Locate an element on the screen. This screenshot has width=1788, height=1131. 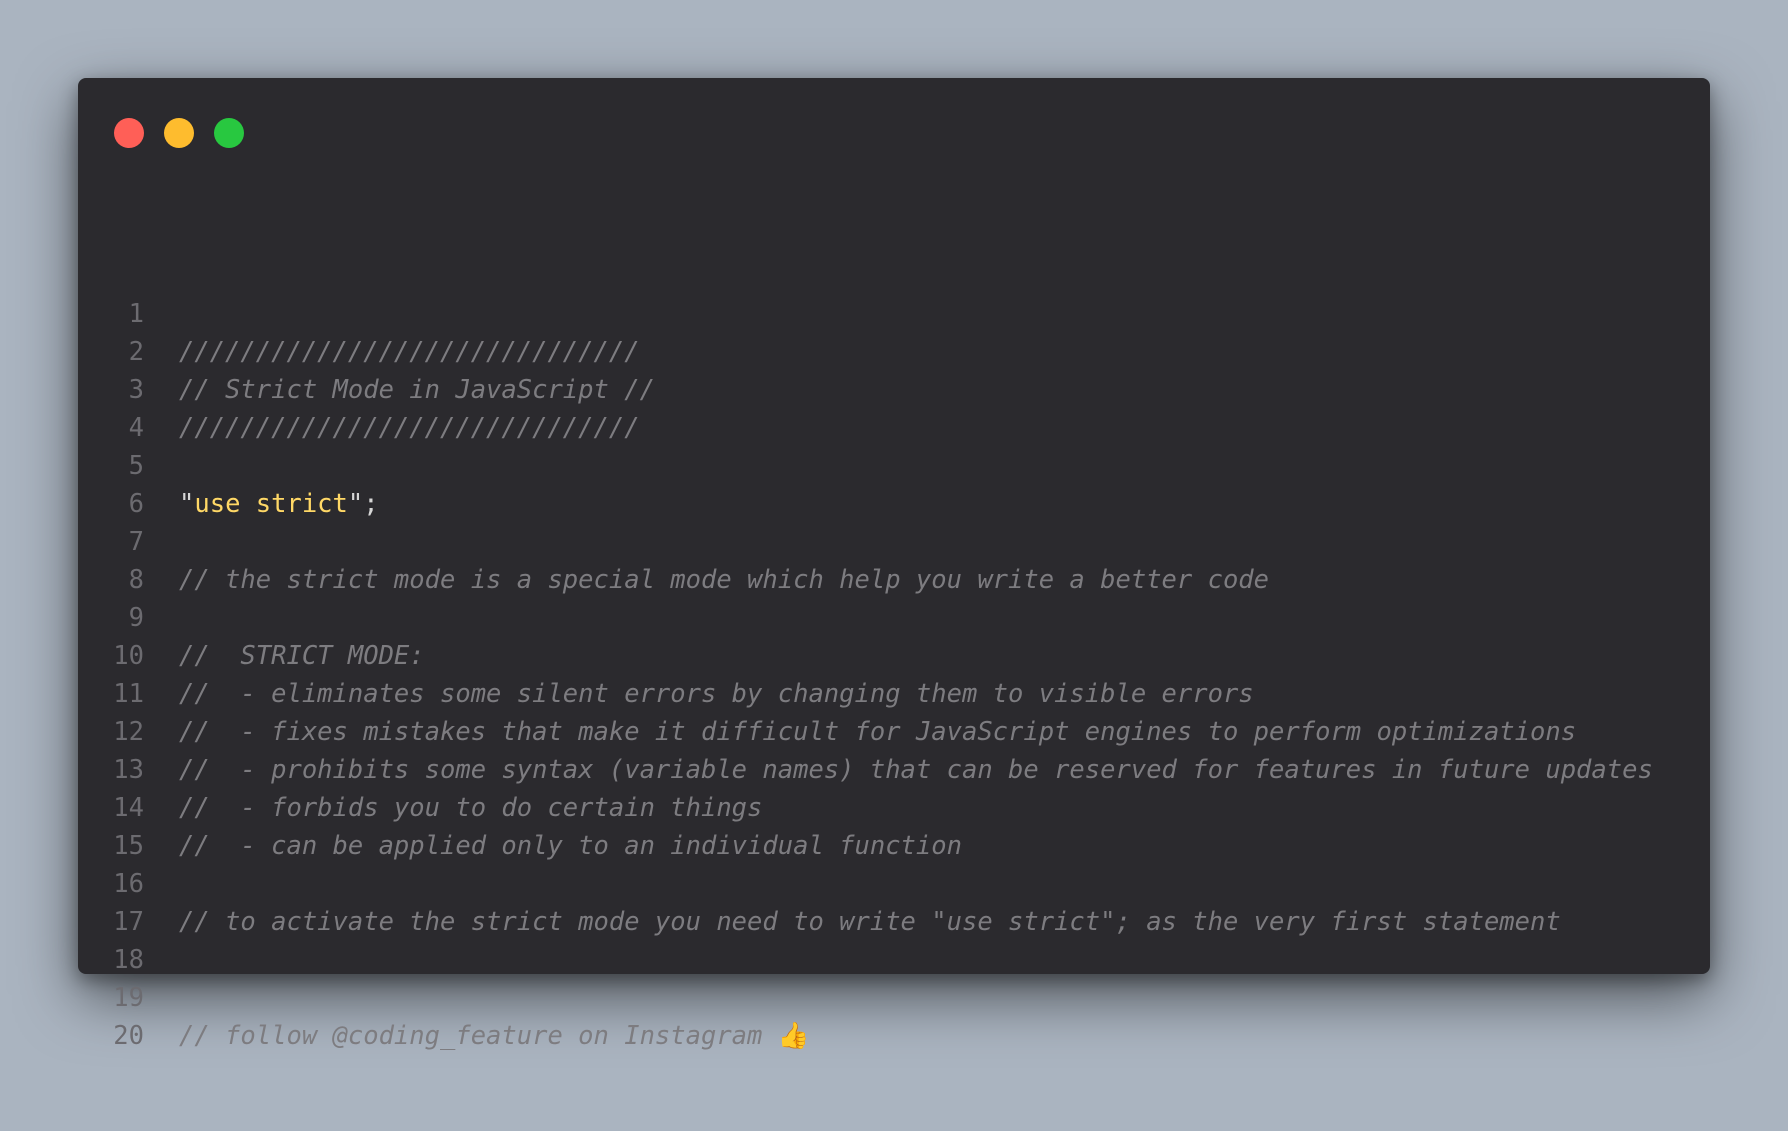
code-line: 13 // - forbids you to do certain things is located at coordinates (894, 768).